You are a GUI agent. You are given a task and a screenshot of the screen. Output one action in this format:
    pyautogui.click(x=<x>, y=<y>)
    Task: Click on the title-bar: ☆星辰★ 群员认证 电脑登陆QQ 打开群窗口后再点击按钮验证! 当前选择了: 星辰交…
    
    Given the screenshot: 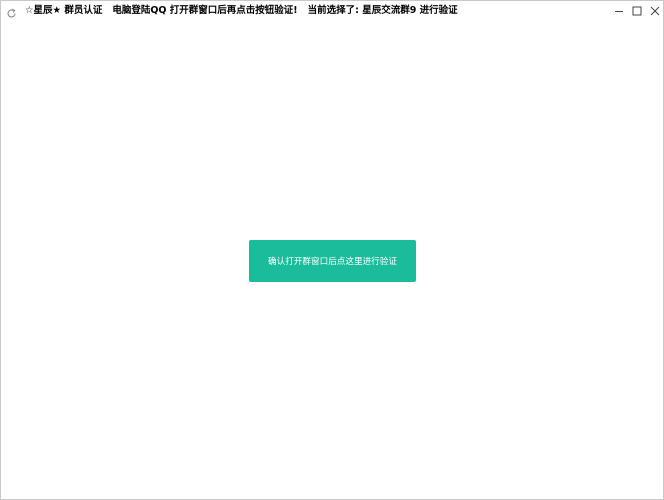 What is the action you would take?
    pyautogui.click(x=332, y=11)
    